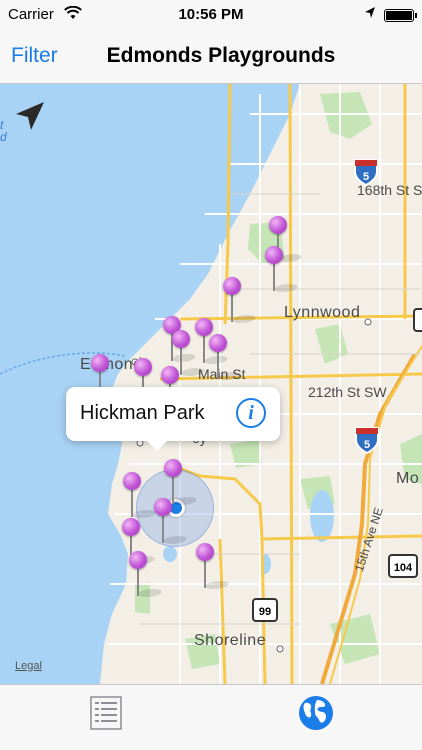 The image size is (422, 750). What do you see at coordinates (417, 322) in the screenshot?
I see `highway-shield-edge` at bounding box center [417, 322].